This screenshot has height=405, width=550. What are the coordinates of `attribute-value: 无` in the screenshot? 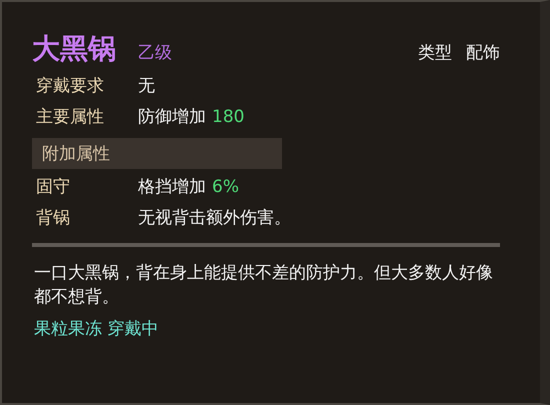 It's located at (146, 86).